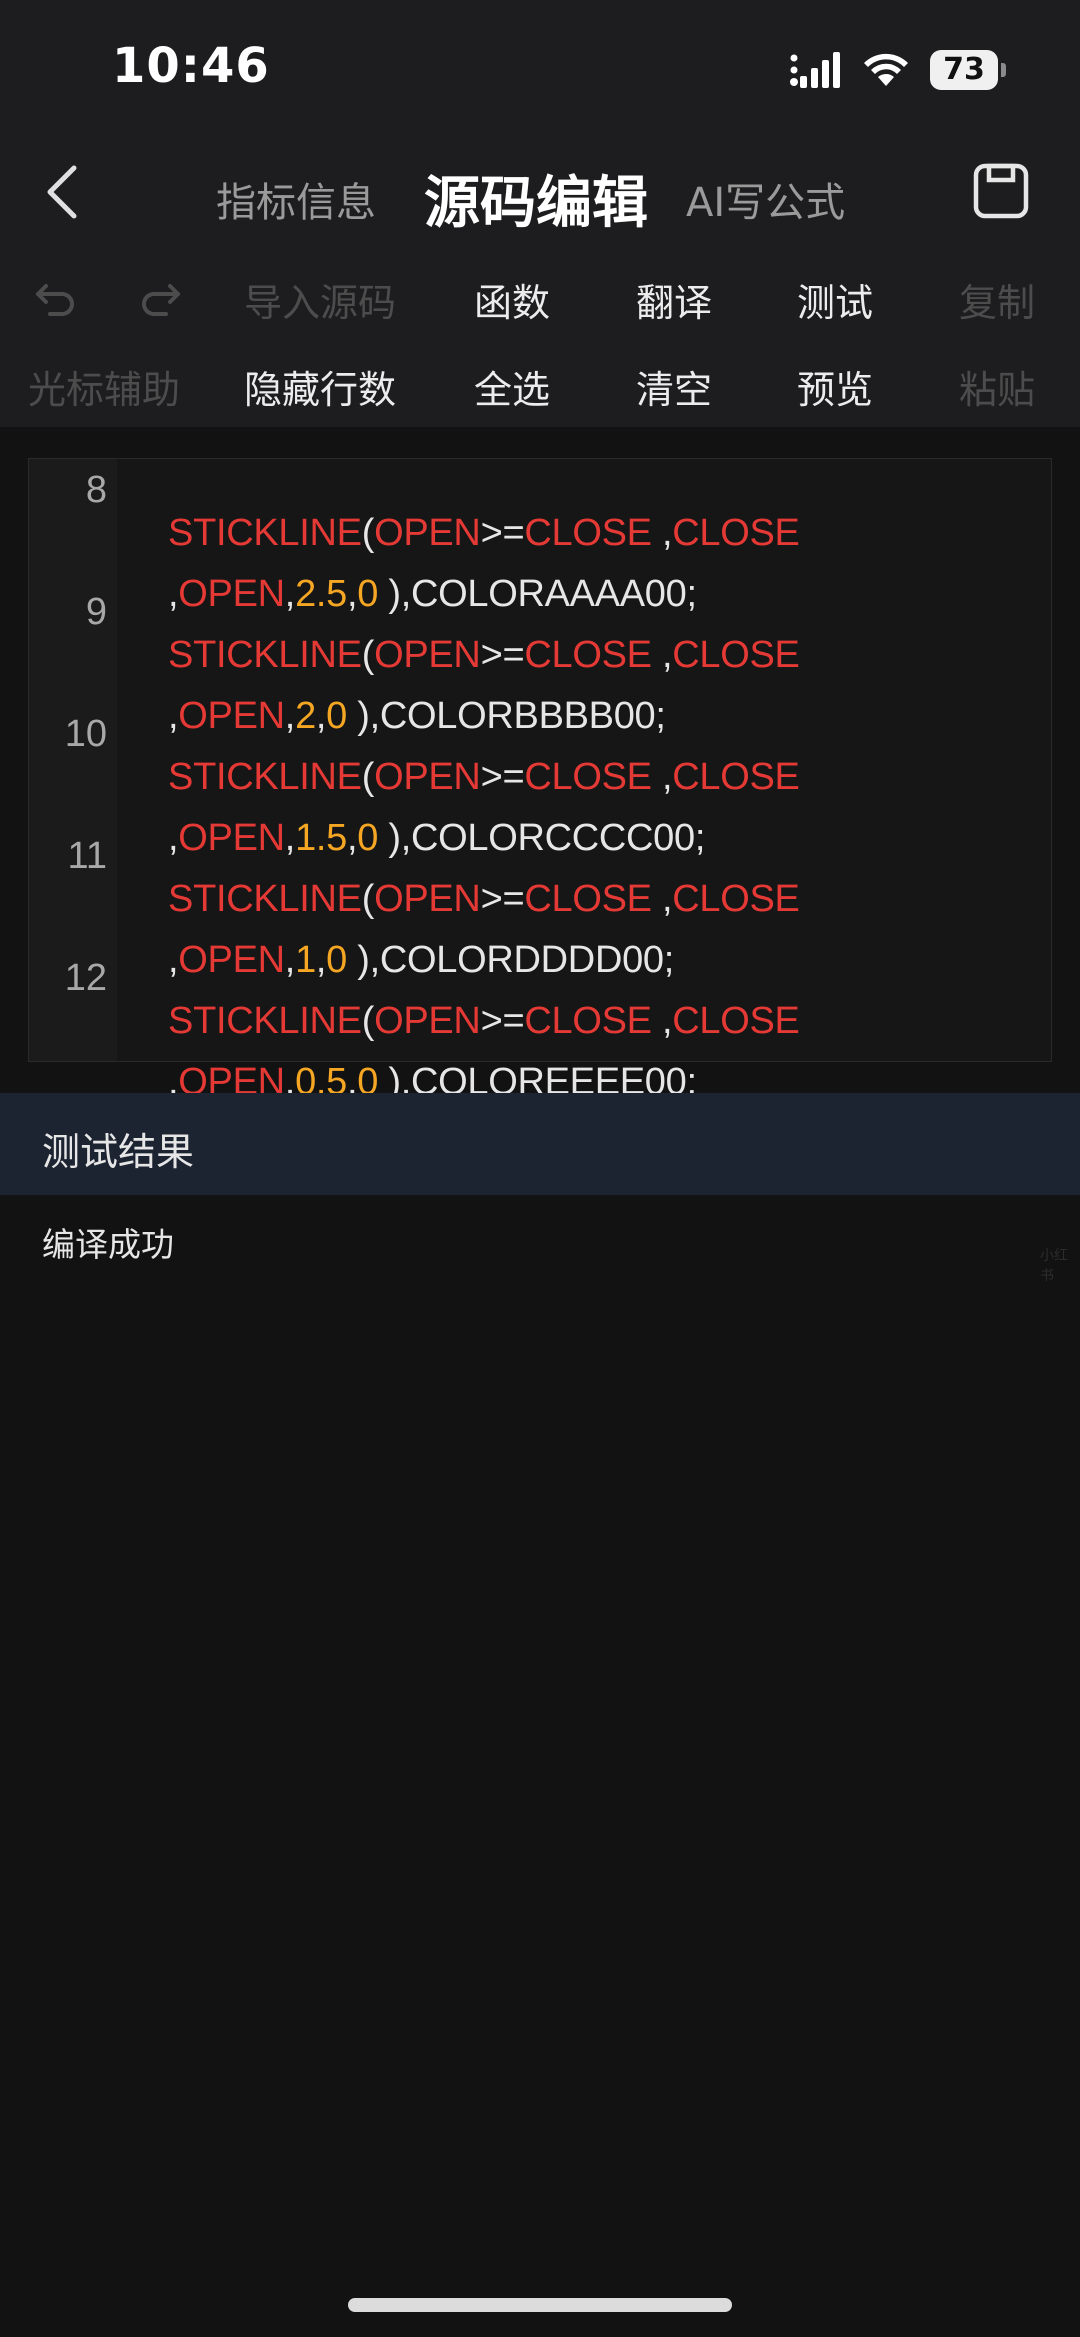 The height and width of the screenshot is (2337, 1080). What do you see at coordinates (108, 1244) in the screenshot?
I see `result-message: 编译成功` at bounding box center [108, 1244].